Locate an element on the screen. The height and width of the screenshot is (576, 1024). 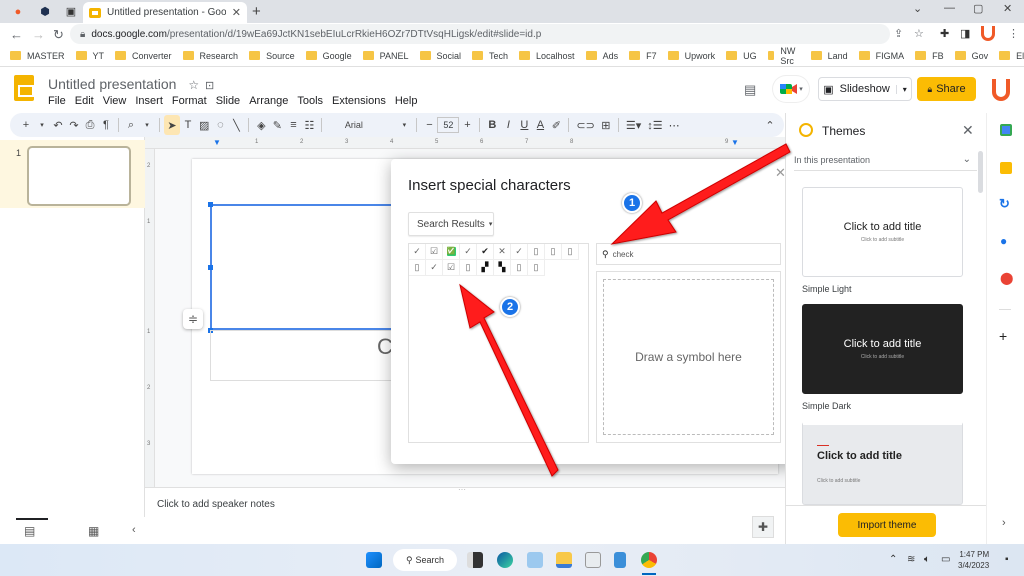
side-panel-icon: ◨ is located at coordinates (965, 33).